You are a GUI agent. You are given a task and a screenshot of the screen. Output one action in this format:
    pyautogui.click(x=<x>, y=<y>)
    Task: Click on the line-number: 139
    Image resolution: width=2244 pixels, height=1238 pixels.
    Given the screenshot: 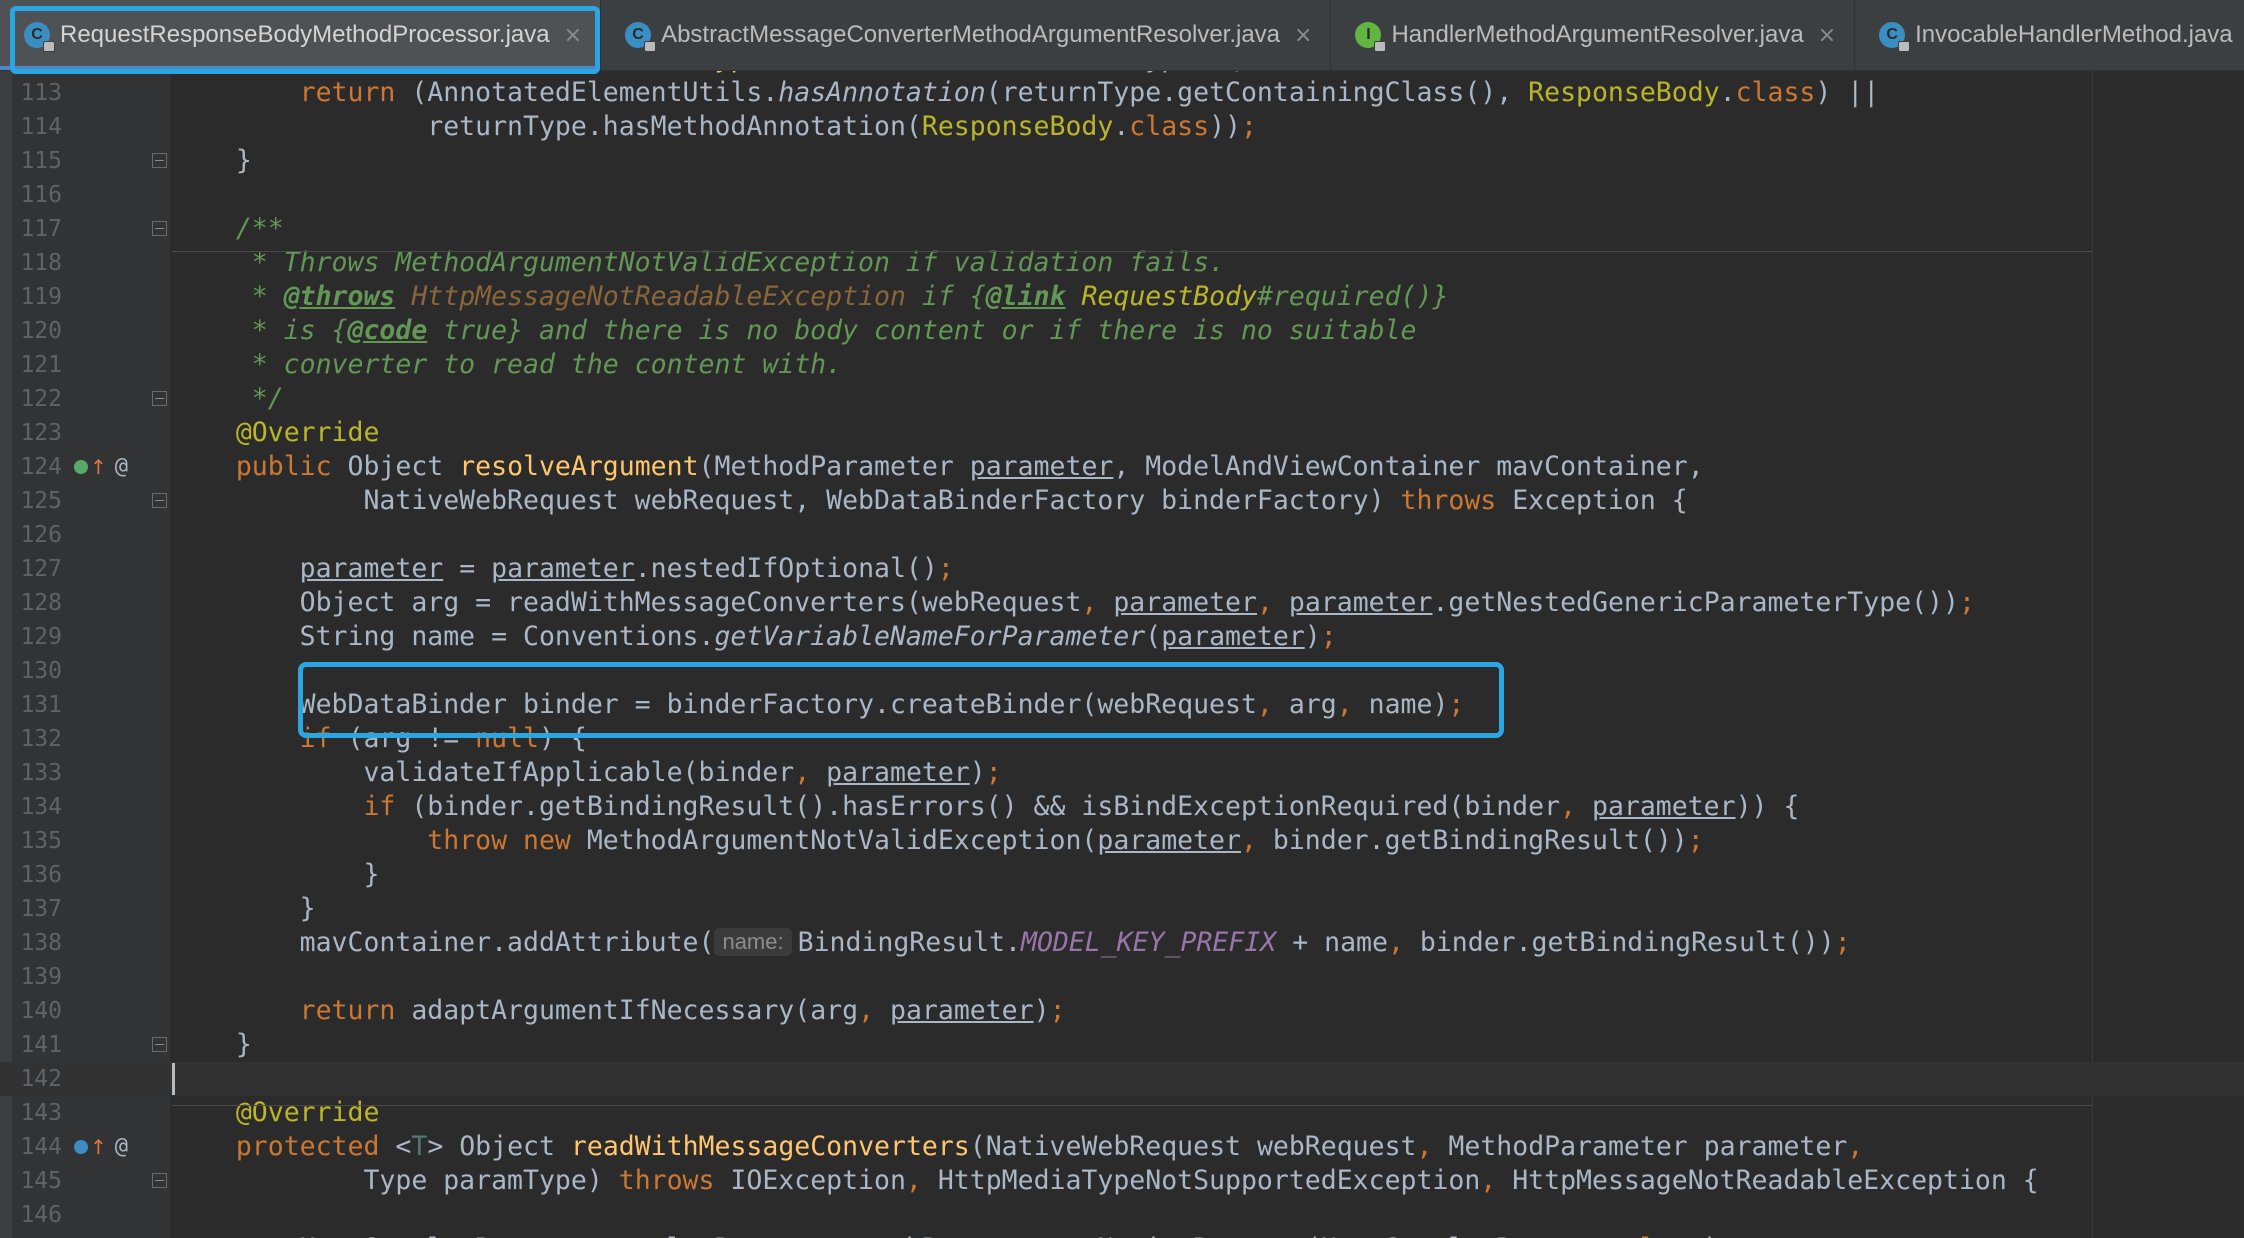 What is the action you would take?
    pyautogui.click(x=41, y=977)
    